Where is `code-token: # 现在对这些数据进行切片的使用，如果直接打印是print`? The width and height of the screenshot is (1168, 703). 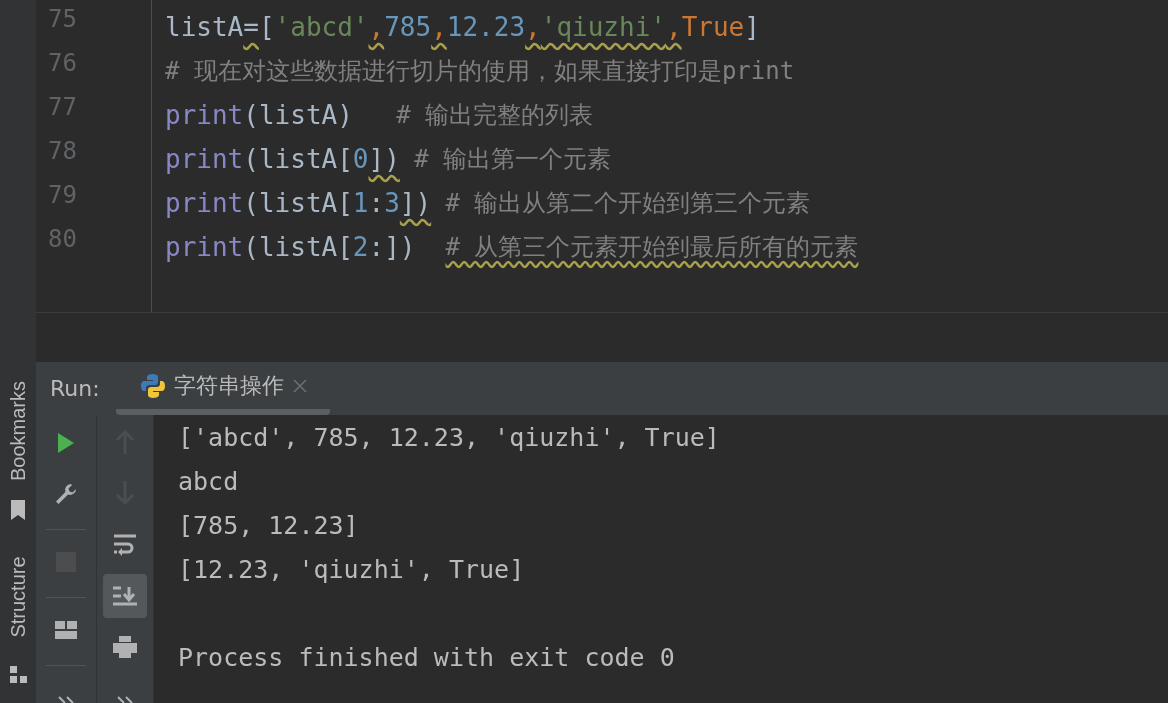 code-token: # 现在对这些数据进行切片的使用，如果直接打印是print is located at coordinates (480, 71).